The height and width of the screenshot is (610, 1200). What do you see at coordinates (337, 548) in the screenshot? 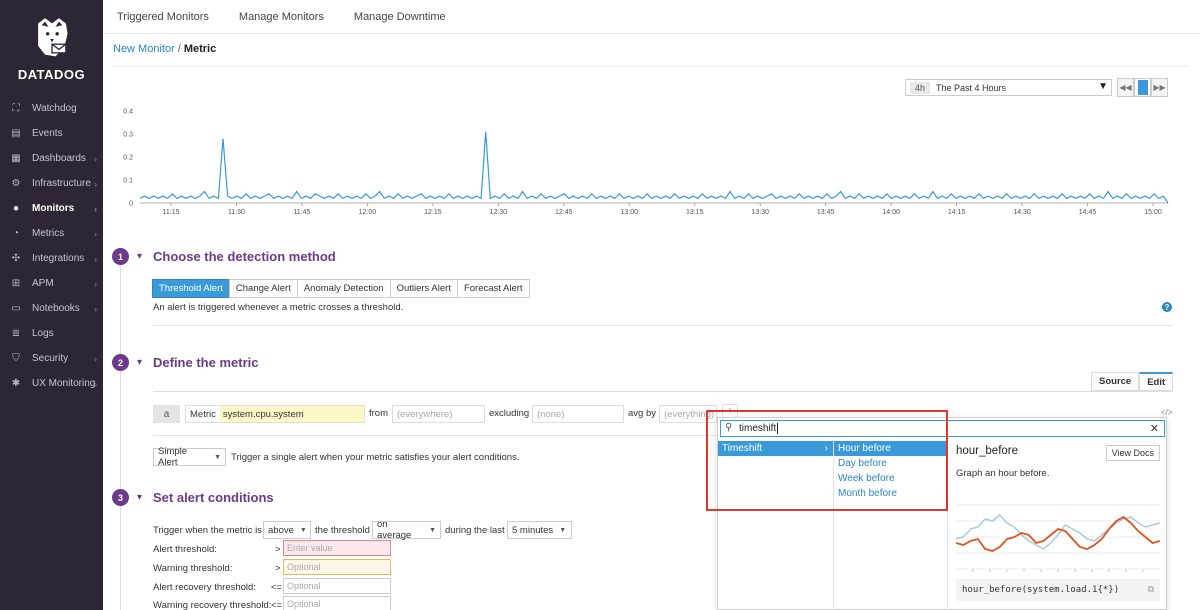
I see `threshold-input: Enter value` at bounding box center [337, 548].